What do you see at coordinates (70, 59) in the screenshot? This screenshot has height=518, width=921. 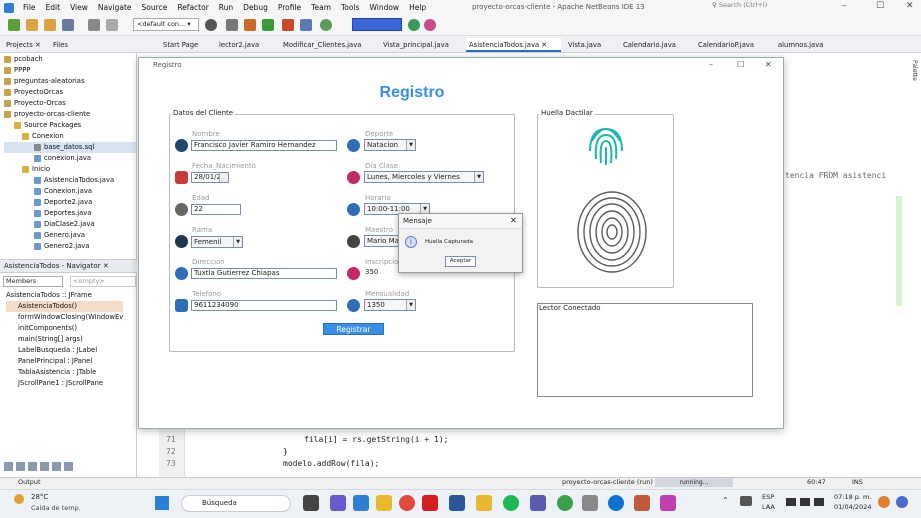 I see `tree-item: pcobach` at bounding box center [70, 59].